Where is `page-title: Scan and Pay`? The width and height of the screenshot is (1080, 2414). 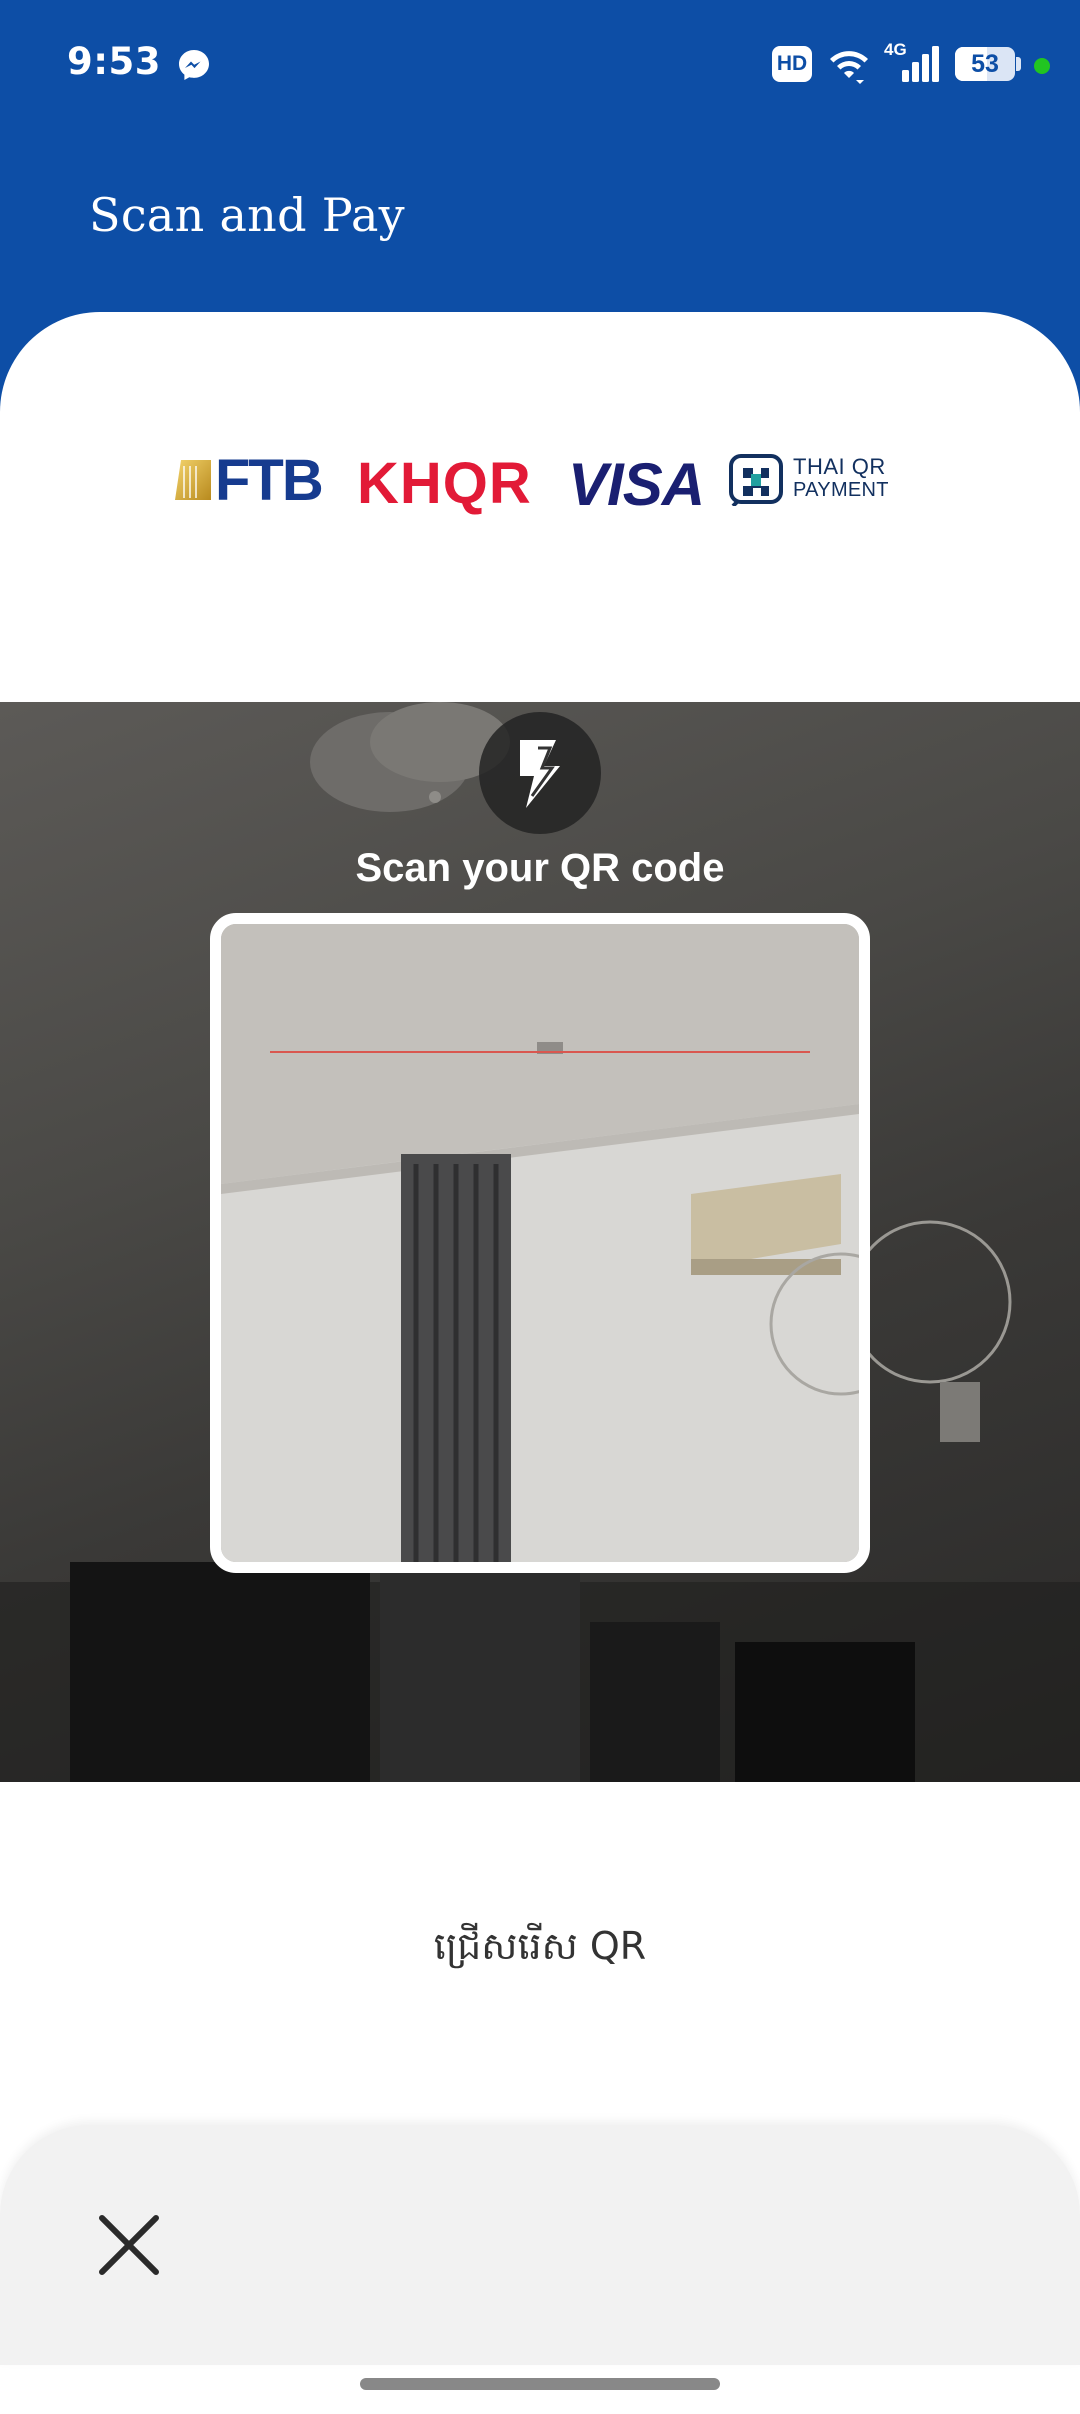
page-title: Scan and Pay is located at coordinates (247, 215).